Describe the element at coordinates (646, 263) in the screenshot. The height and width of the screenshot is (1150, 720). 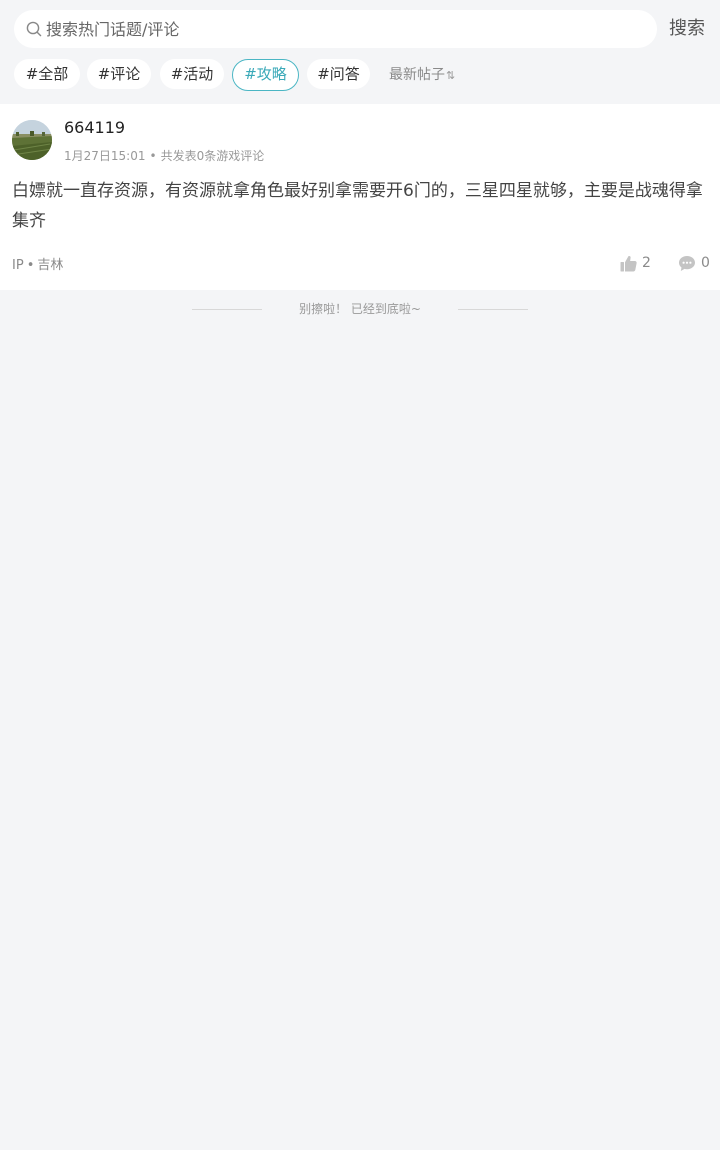
I see `like-count: 2` at that location.